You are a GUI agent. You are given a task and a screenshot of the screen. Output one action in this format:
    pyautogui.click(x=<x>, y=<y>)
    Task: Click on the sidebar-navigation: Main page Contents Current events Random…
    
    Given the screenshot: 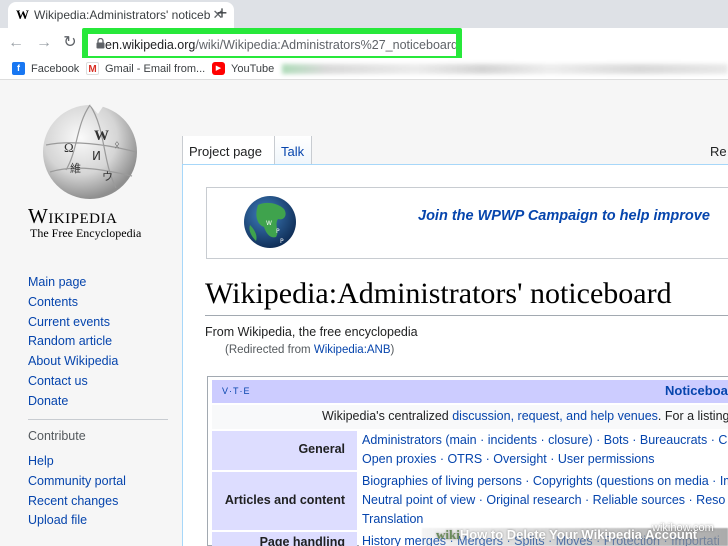 What is the action you would take?
    pyautogui.click(x=73, y=344)
    